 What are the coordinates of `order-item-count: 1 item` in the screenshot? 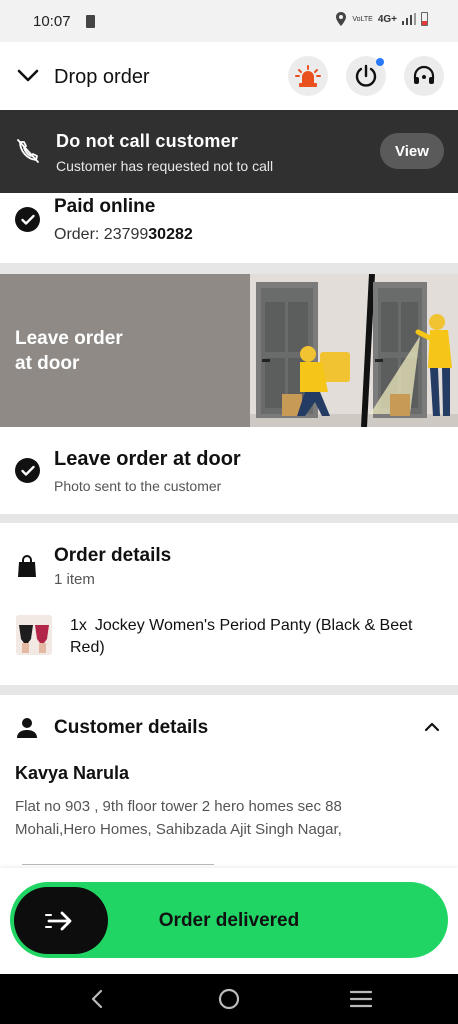 It's located at (74, 579).